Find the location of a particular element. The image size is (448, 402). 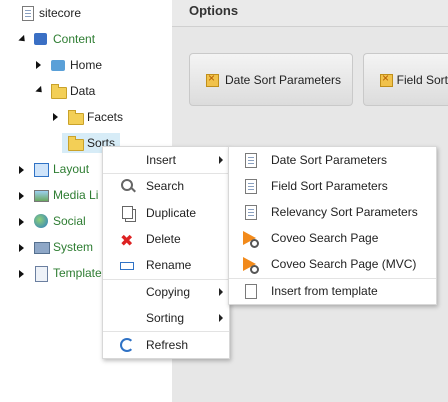

tree-node-media-library: Media Li is located at coordinates (65, 195).